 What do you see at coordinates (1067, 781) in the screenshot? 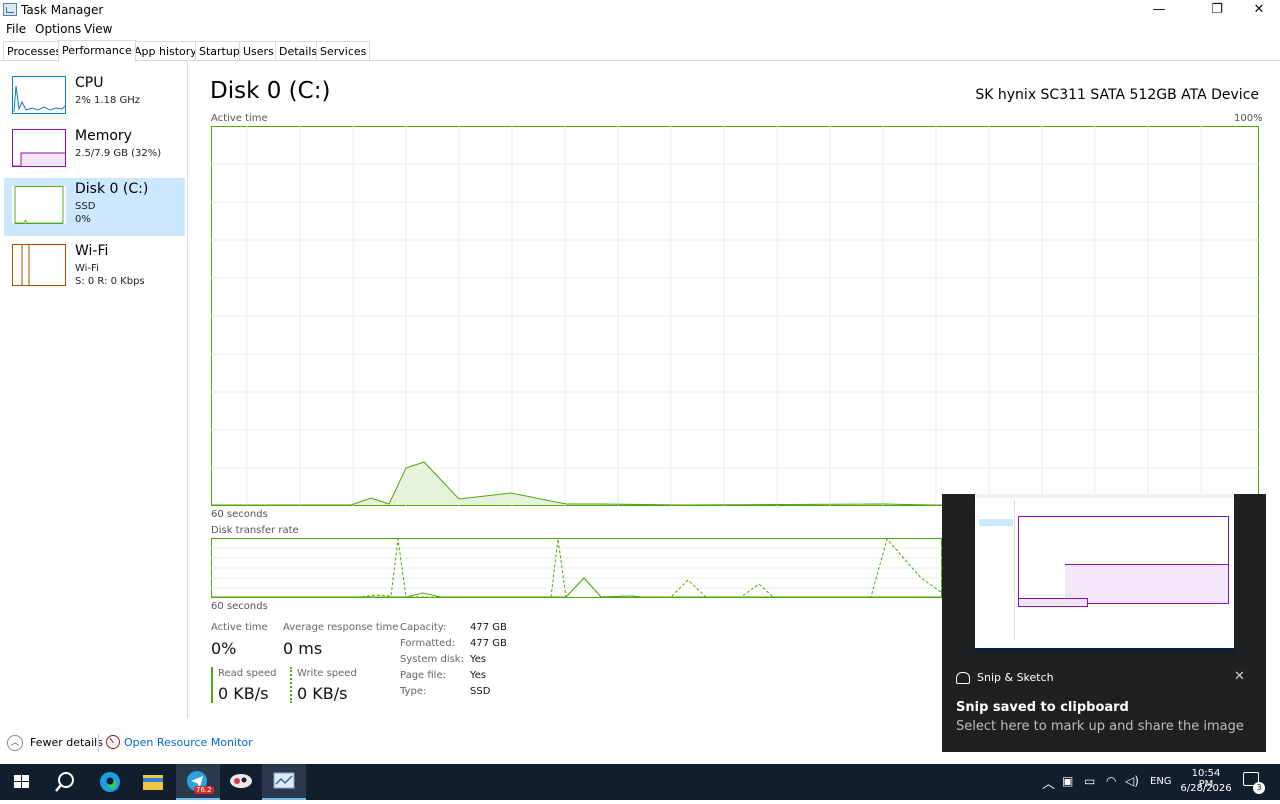
I see `meet-now-icon: ▣` at bounding box center [1067, 781].